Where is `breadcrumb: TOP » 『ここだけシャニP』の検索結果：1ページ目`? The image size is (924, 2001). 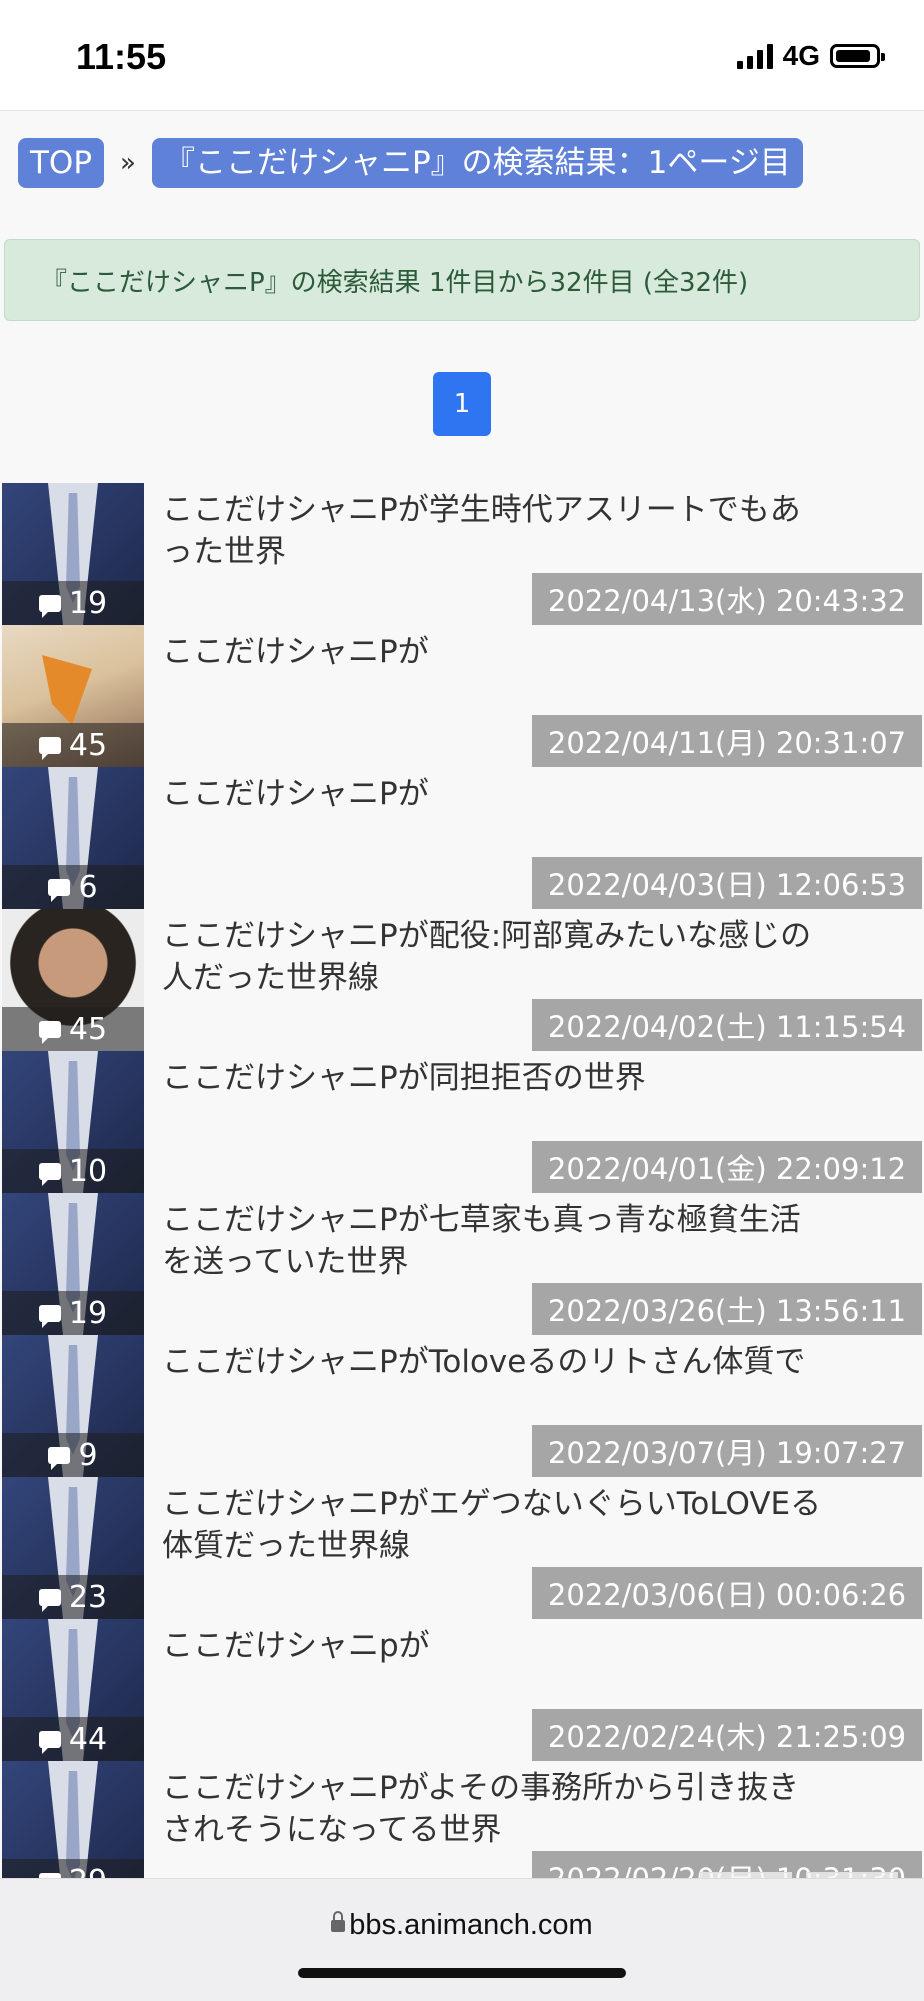
breadcrumb: TOP » 『ここだけシャニP』の検索結果：1ページ目 is located at coordinates (410, 163).